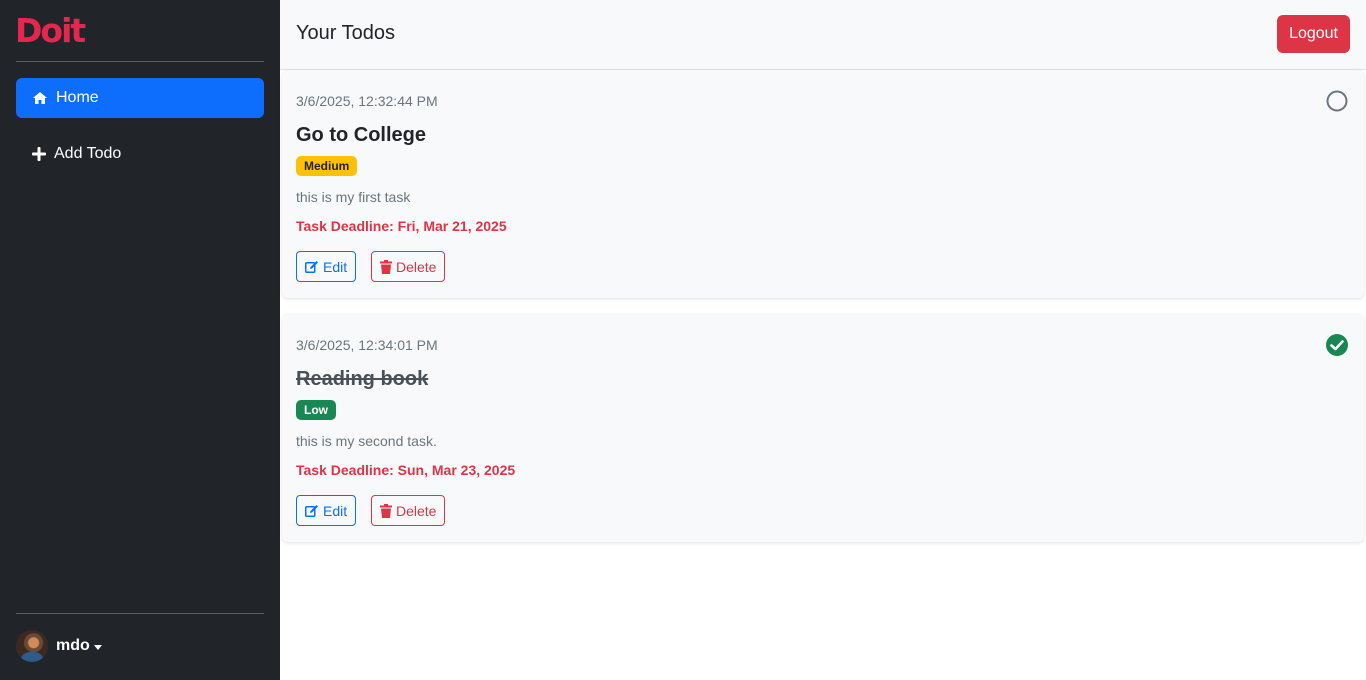 Image resolution: width=1366 pixels, height=680 pixels. Describe the element at coordinates (1313, 34) in the screenshot. I see `logout-button: Logout` at that location.